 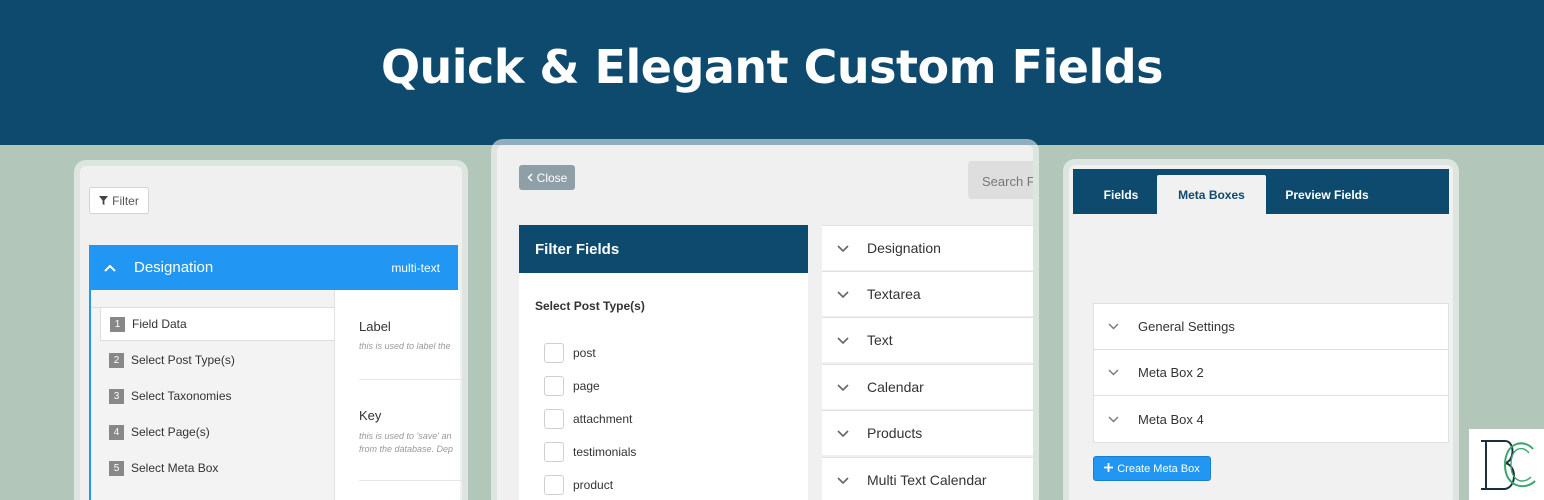 What do you see at coordinates (159, 324) in the screenshot?
I see `step-label: Field Data` at bounding box center [159, 324].